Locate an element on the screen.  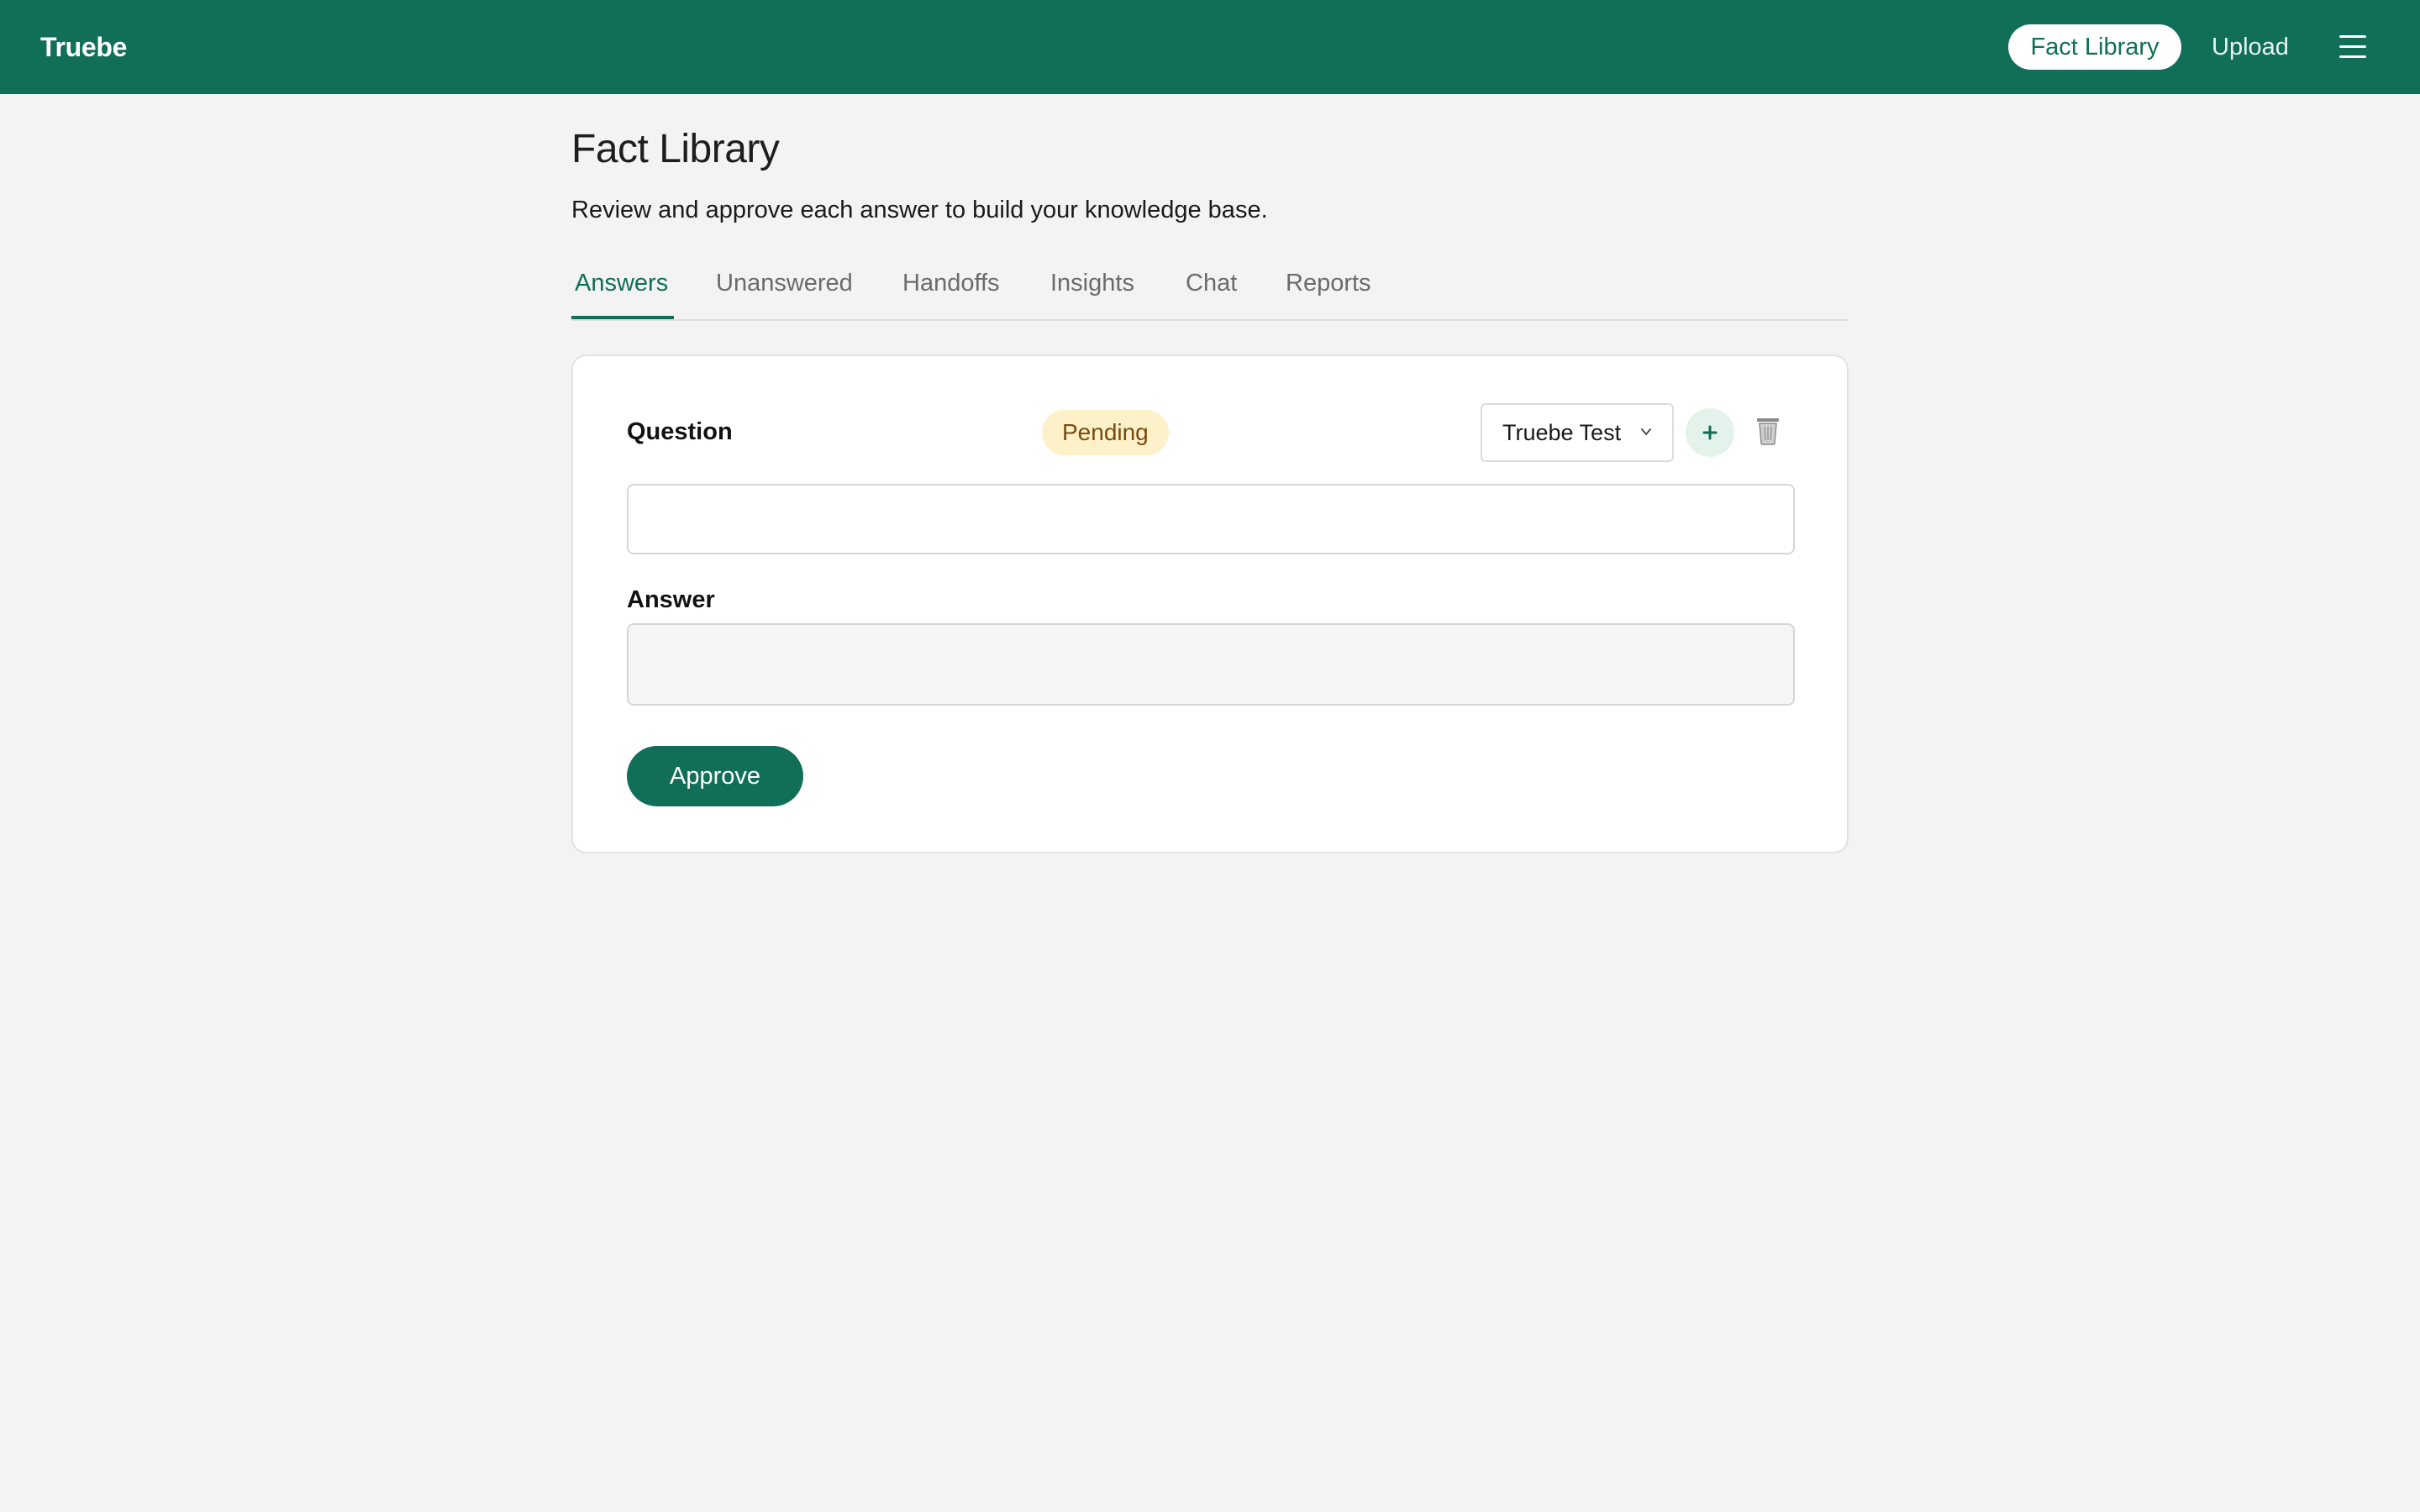
trash-icon is located at coordinates (1768, 431).